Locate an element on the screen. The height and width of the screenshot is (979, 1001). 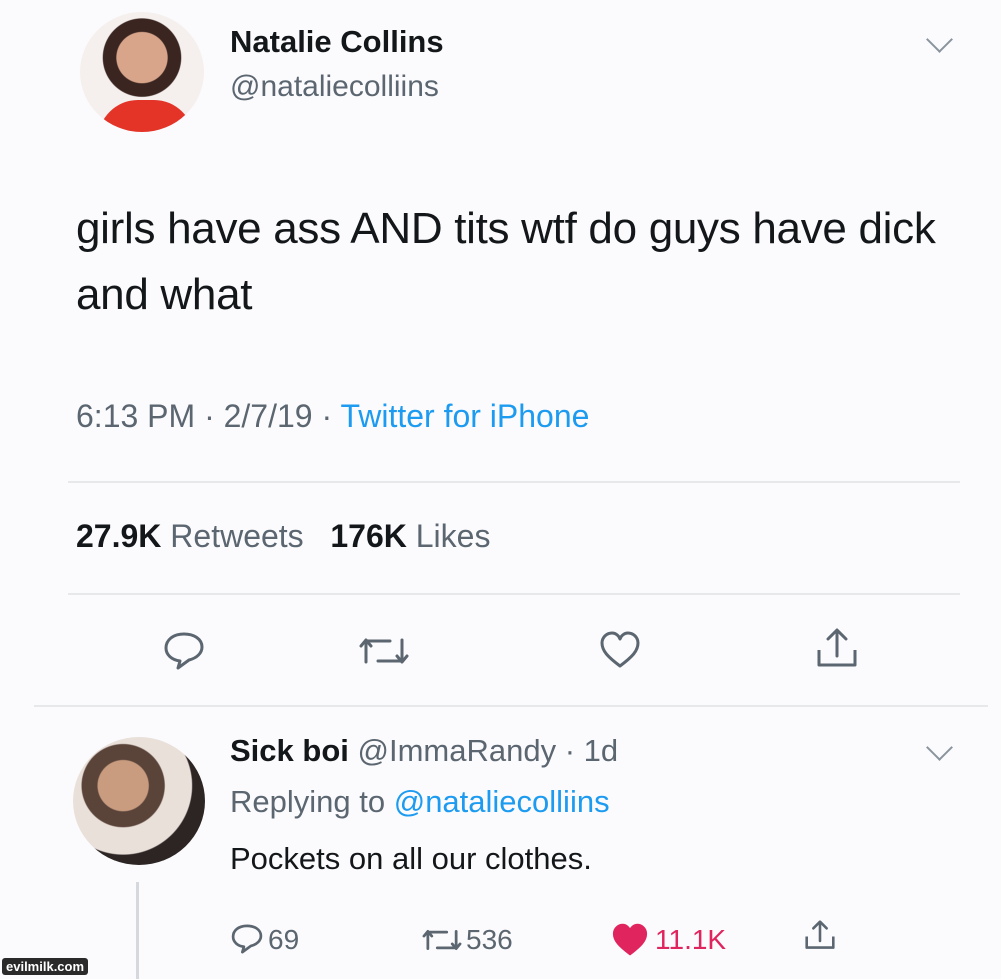
retweets-stat: 27.9K Retweets is located at coordinates (190, 536).